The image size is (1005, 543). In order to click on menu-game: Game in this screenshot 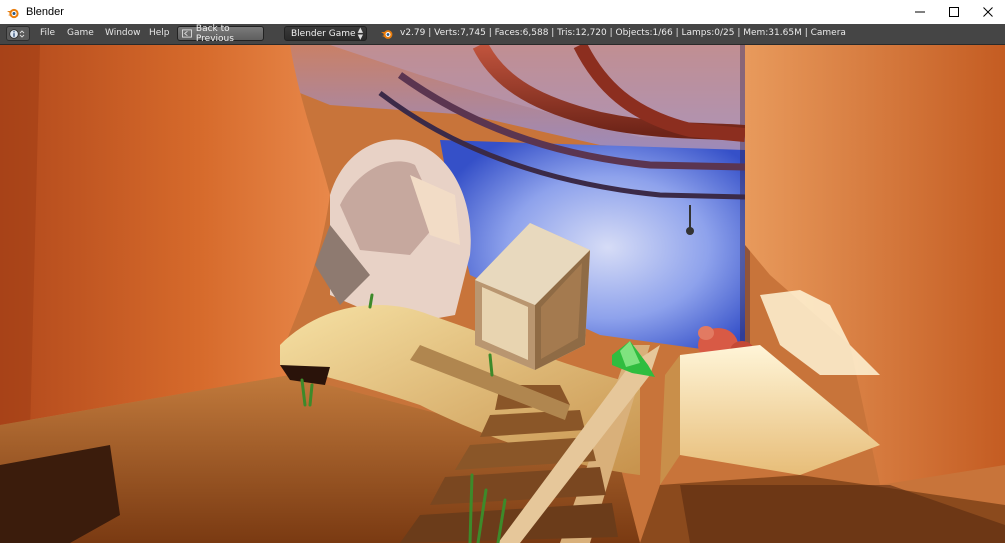, I will do `click(80, 33)`.